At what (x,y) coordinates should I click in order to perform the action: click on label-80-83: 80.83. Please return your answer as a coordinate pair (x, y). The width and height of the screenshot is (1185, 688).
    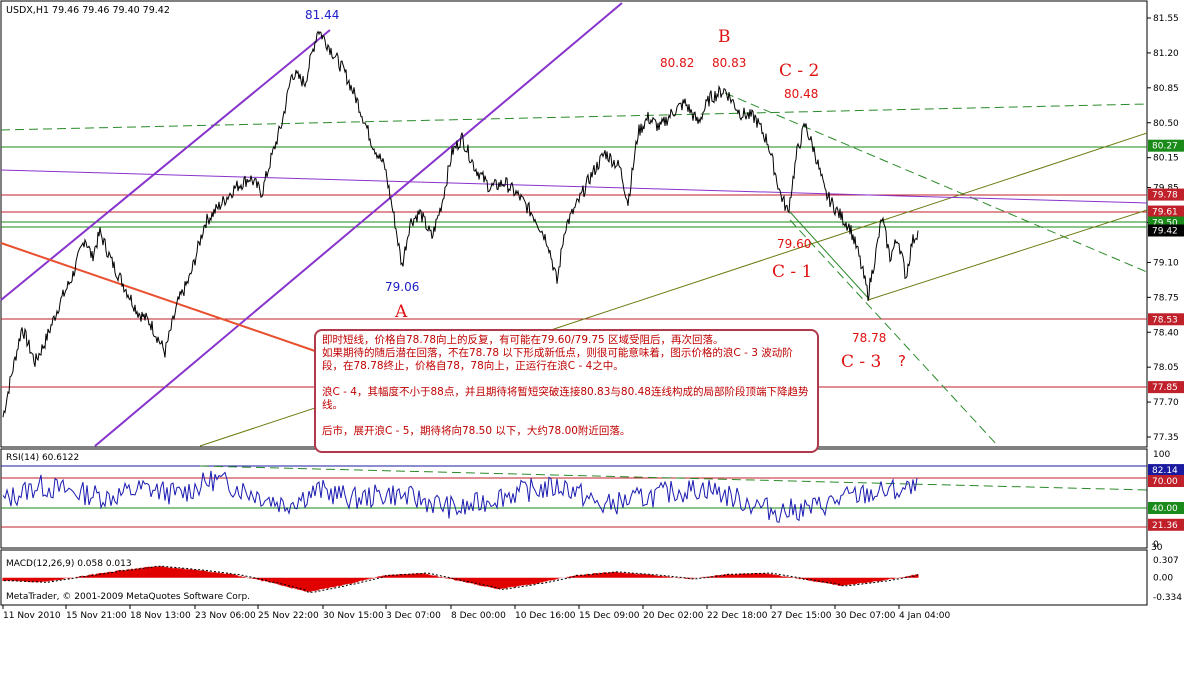
    Looking at the image, I should click on (729, 63).